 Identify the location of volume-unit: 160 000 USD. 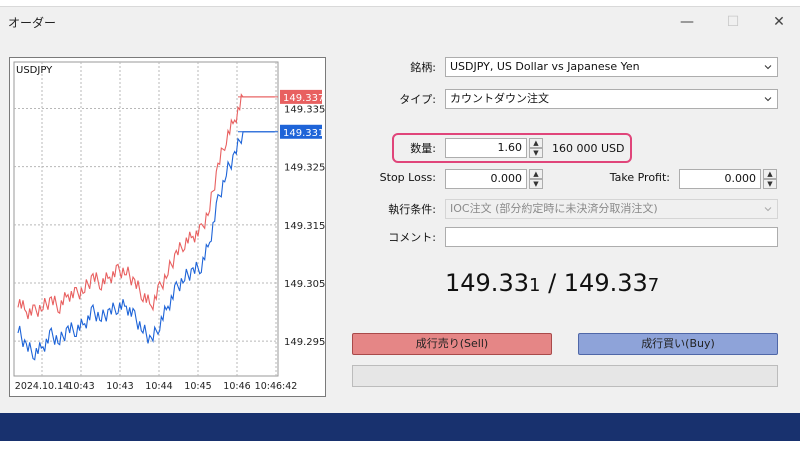
(588, 148).